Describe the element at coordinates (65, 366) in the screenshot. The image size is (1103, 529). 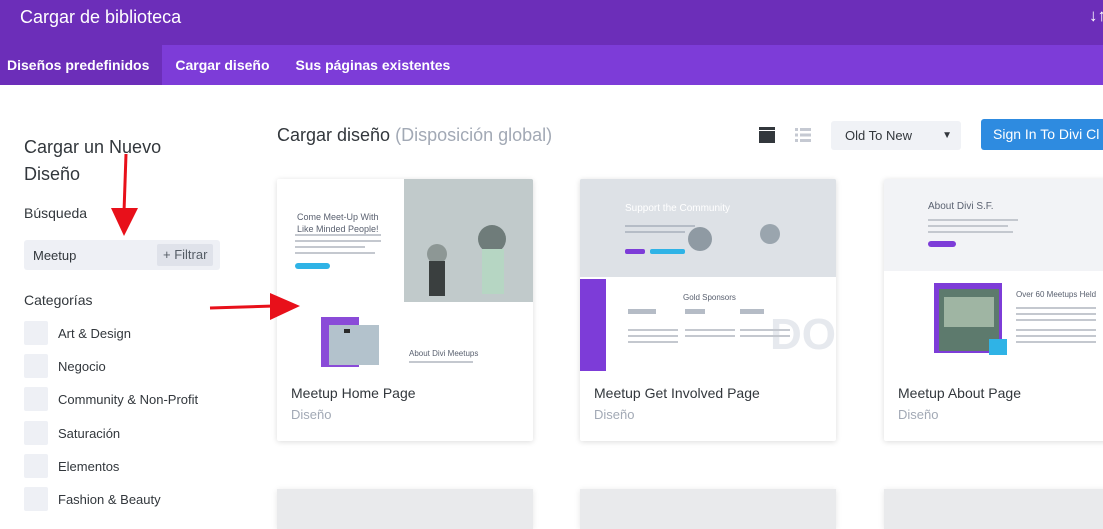
I see `category-negocio: Negocio` at that location.